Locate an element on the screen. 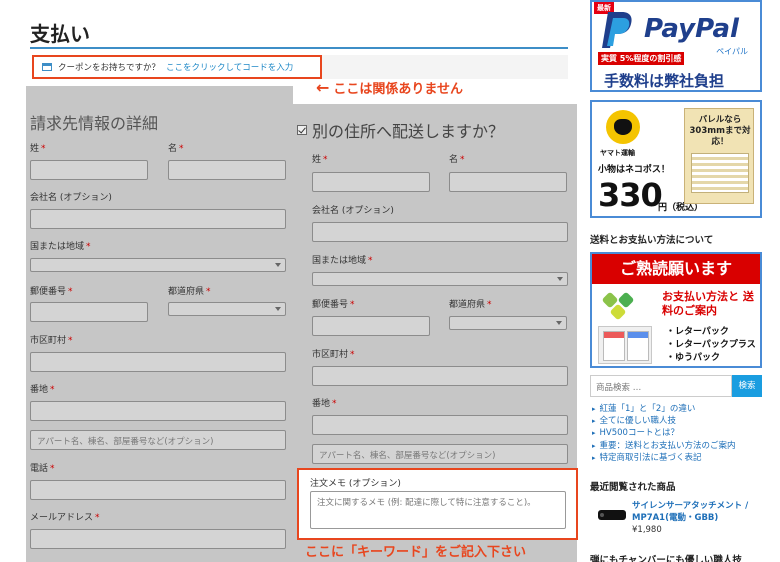 The width and height of the screenshot is (780, 562). coupon-prompt: クーポンをお持ちですか？ is located at coordinates (109, 68).